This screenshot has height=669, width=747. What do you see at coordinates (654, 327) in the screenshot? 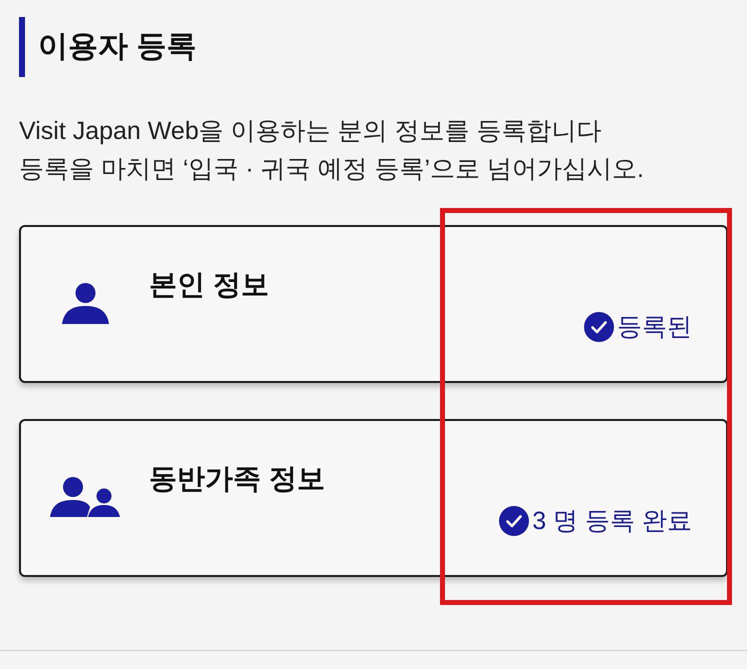
I see `status-label: 등록된` at bounding box center [654, 327].